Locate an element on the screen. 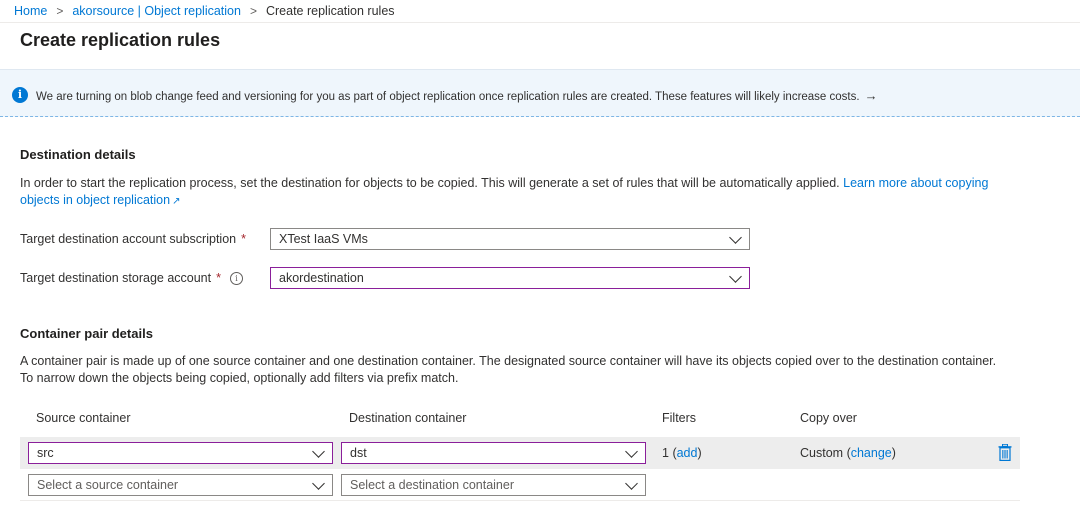 The image size is (1080, 510). column-header-destination: Destination container is located at coordinates (408, 418).